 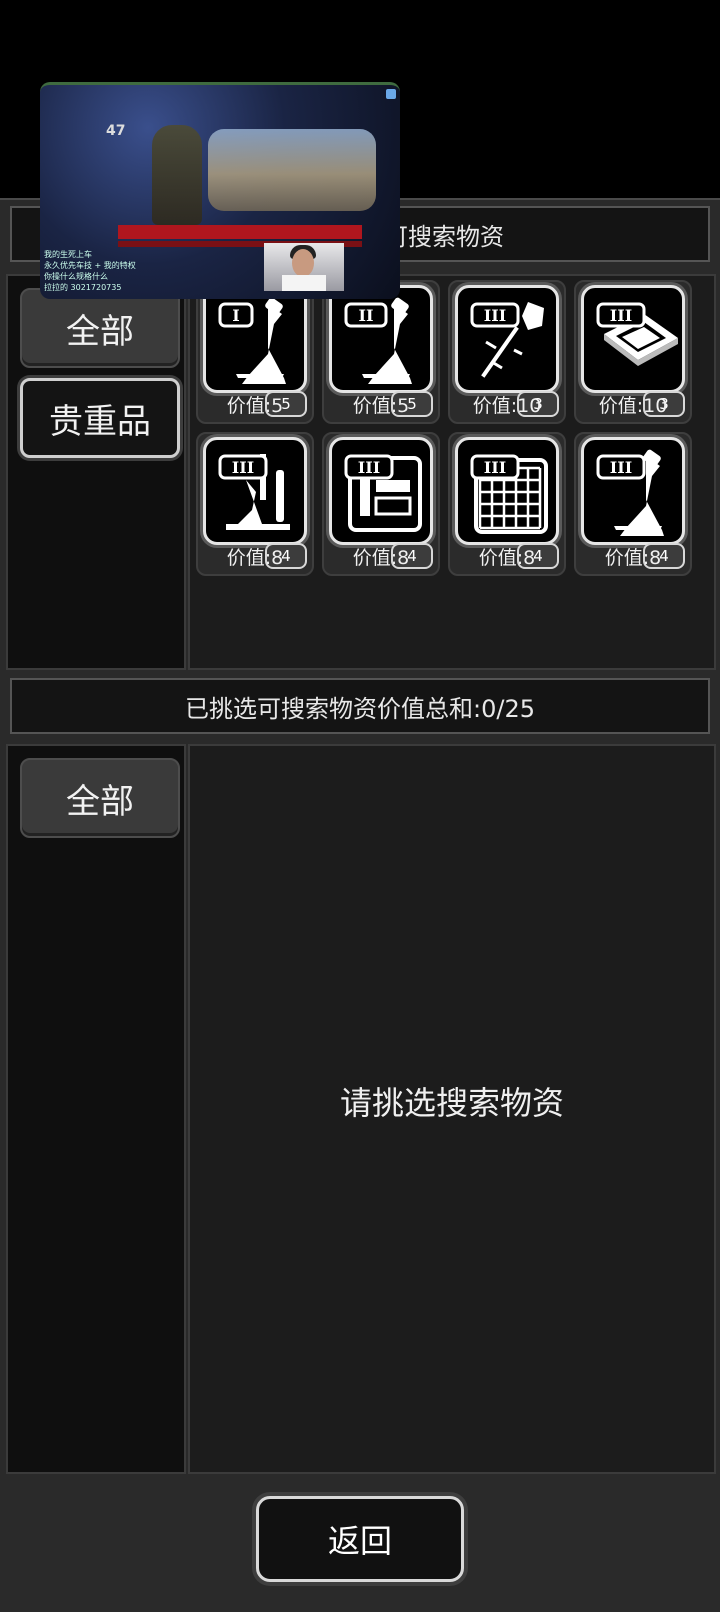 I want to click on category-valuables-button: 贵重品, so click(x=100, y=418).